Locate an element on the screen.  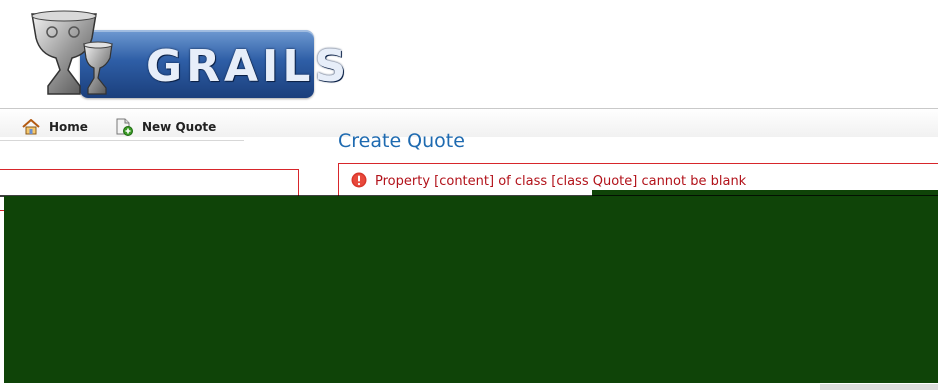
grails-logo: GRAILS is located at coordinates (184, 54).